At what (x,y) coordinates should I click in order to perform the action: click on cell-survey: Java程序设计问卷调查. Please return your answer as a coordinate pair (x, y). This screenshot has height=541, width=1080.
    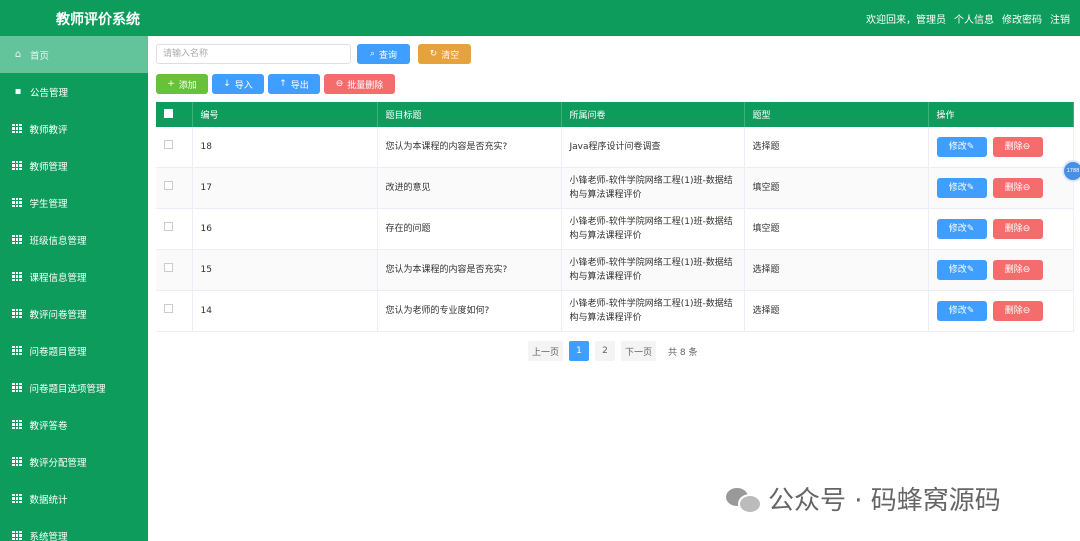
    Looking at the image, I should click on (653, 147).